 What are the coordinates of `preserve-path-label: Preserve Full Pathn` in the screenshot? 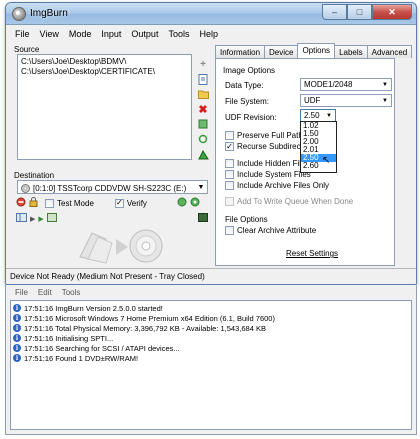 It's located at (272, 135).